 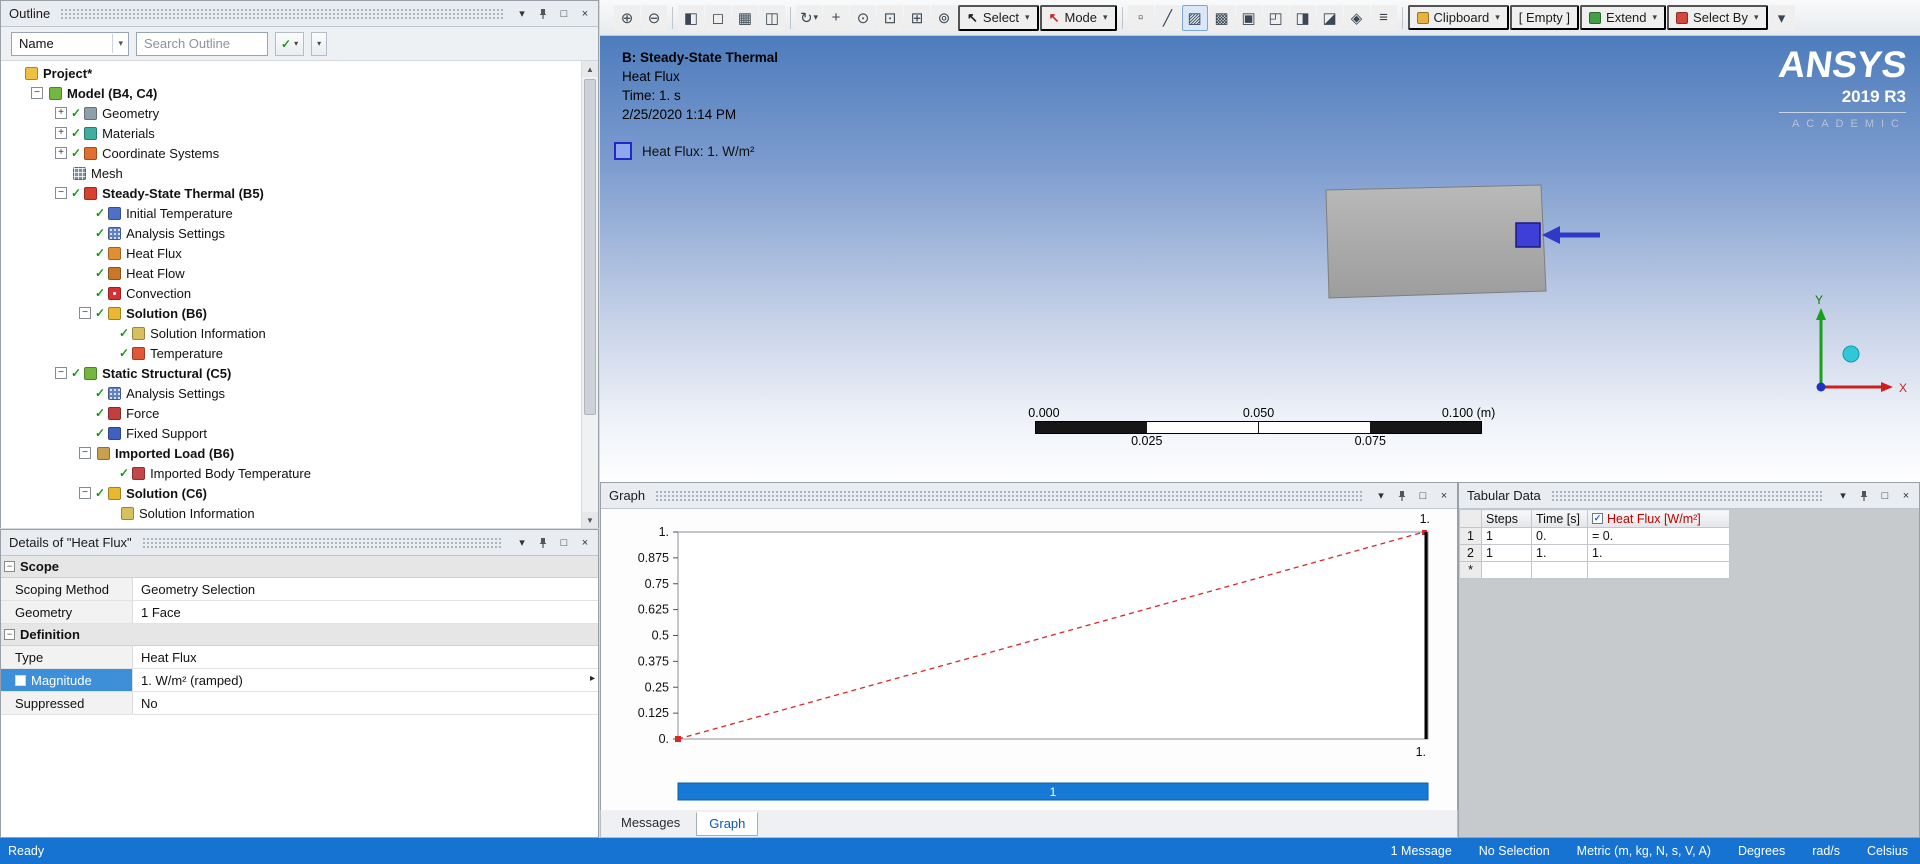 I want to click on checkbox-icon: ✓, so click(x=1597, y=518).